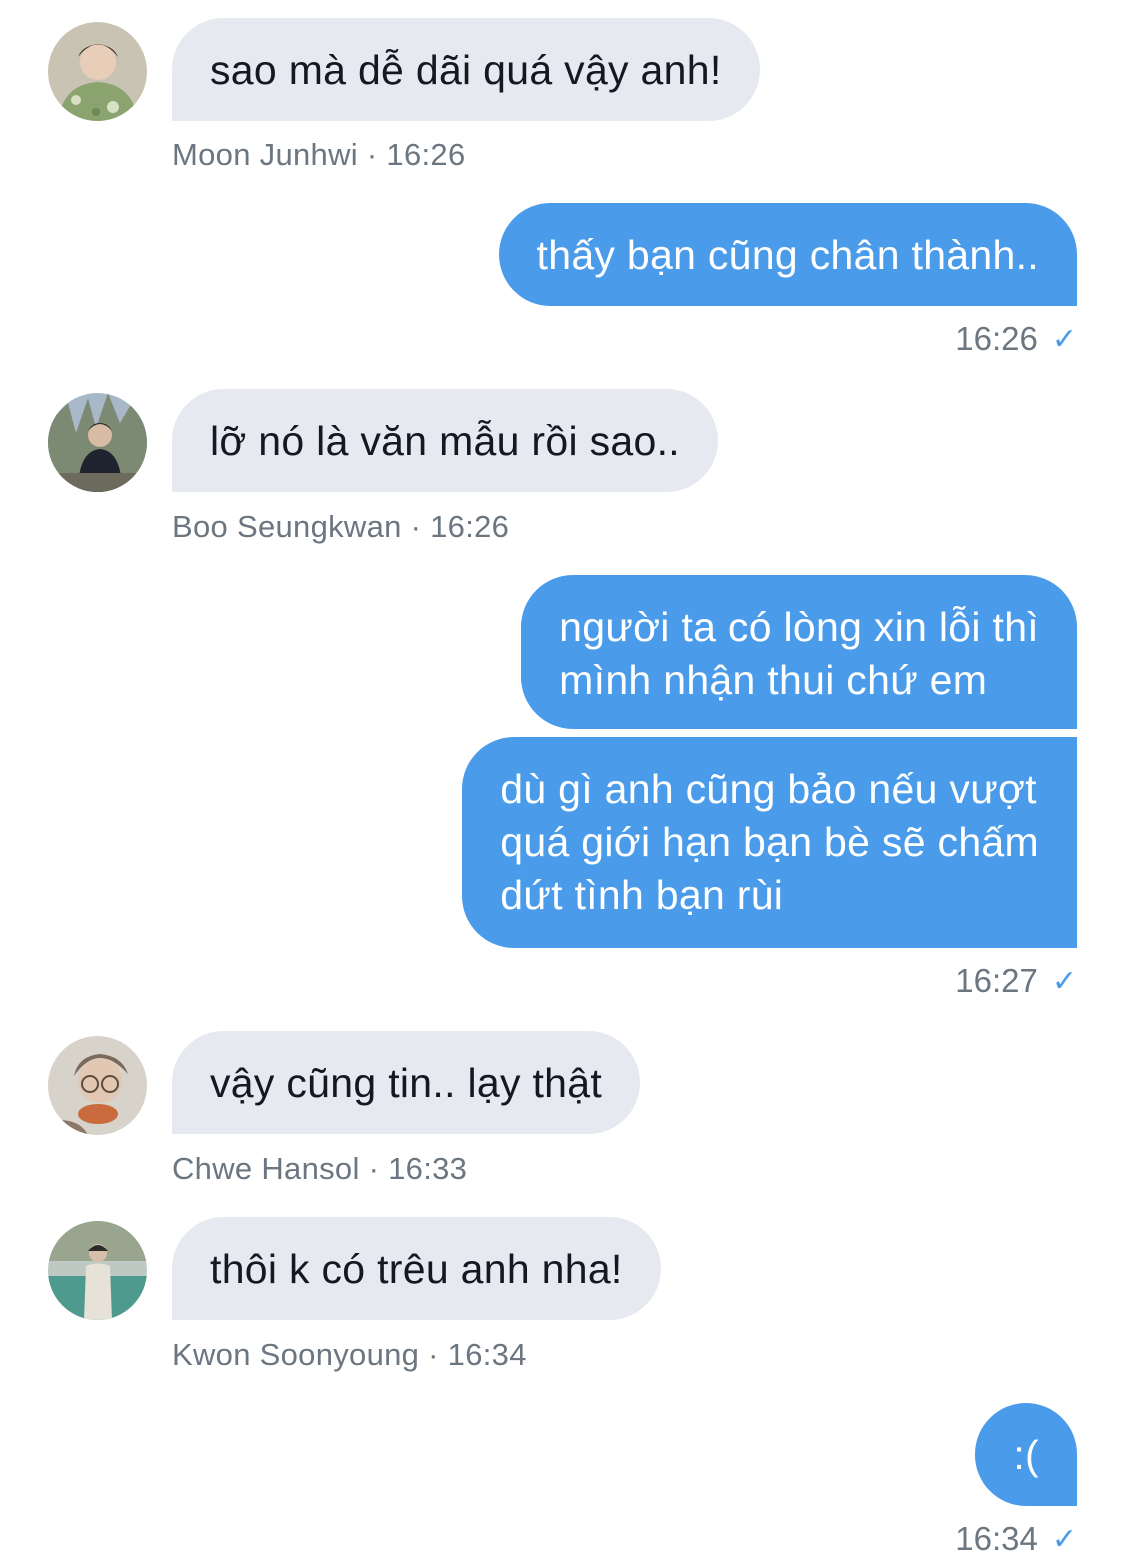 Image resolution: width=1125 pixels, height=1564 pixels. I want to click on message-text: thấy bạn cũng chân thành.., so click(787, 255).